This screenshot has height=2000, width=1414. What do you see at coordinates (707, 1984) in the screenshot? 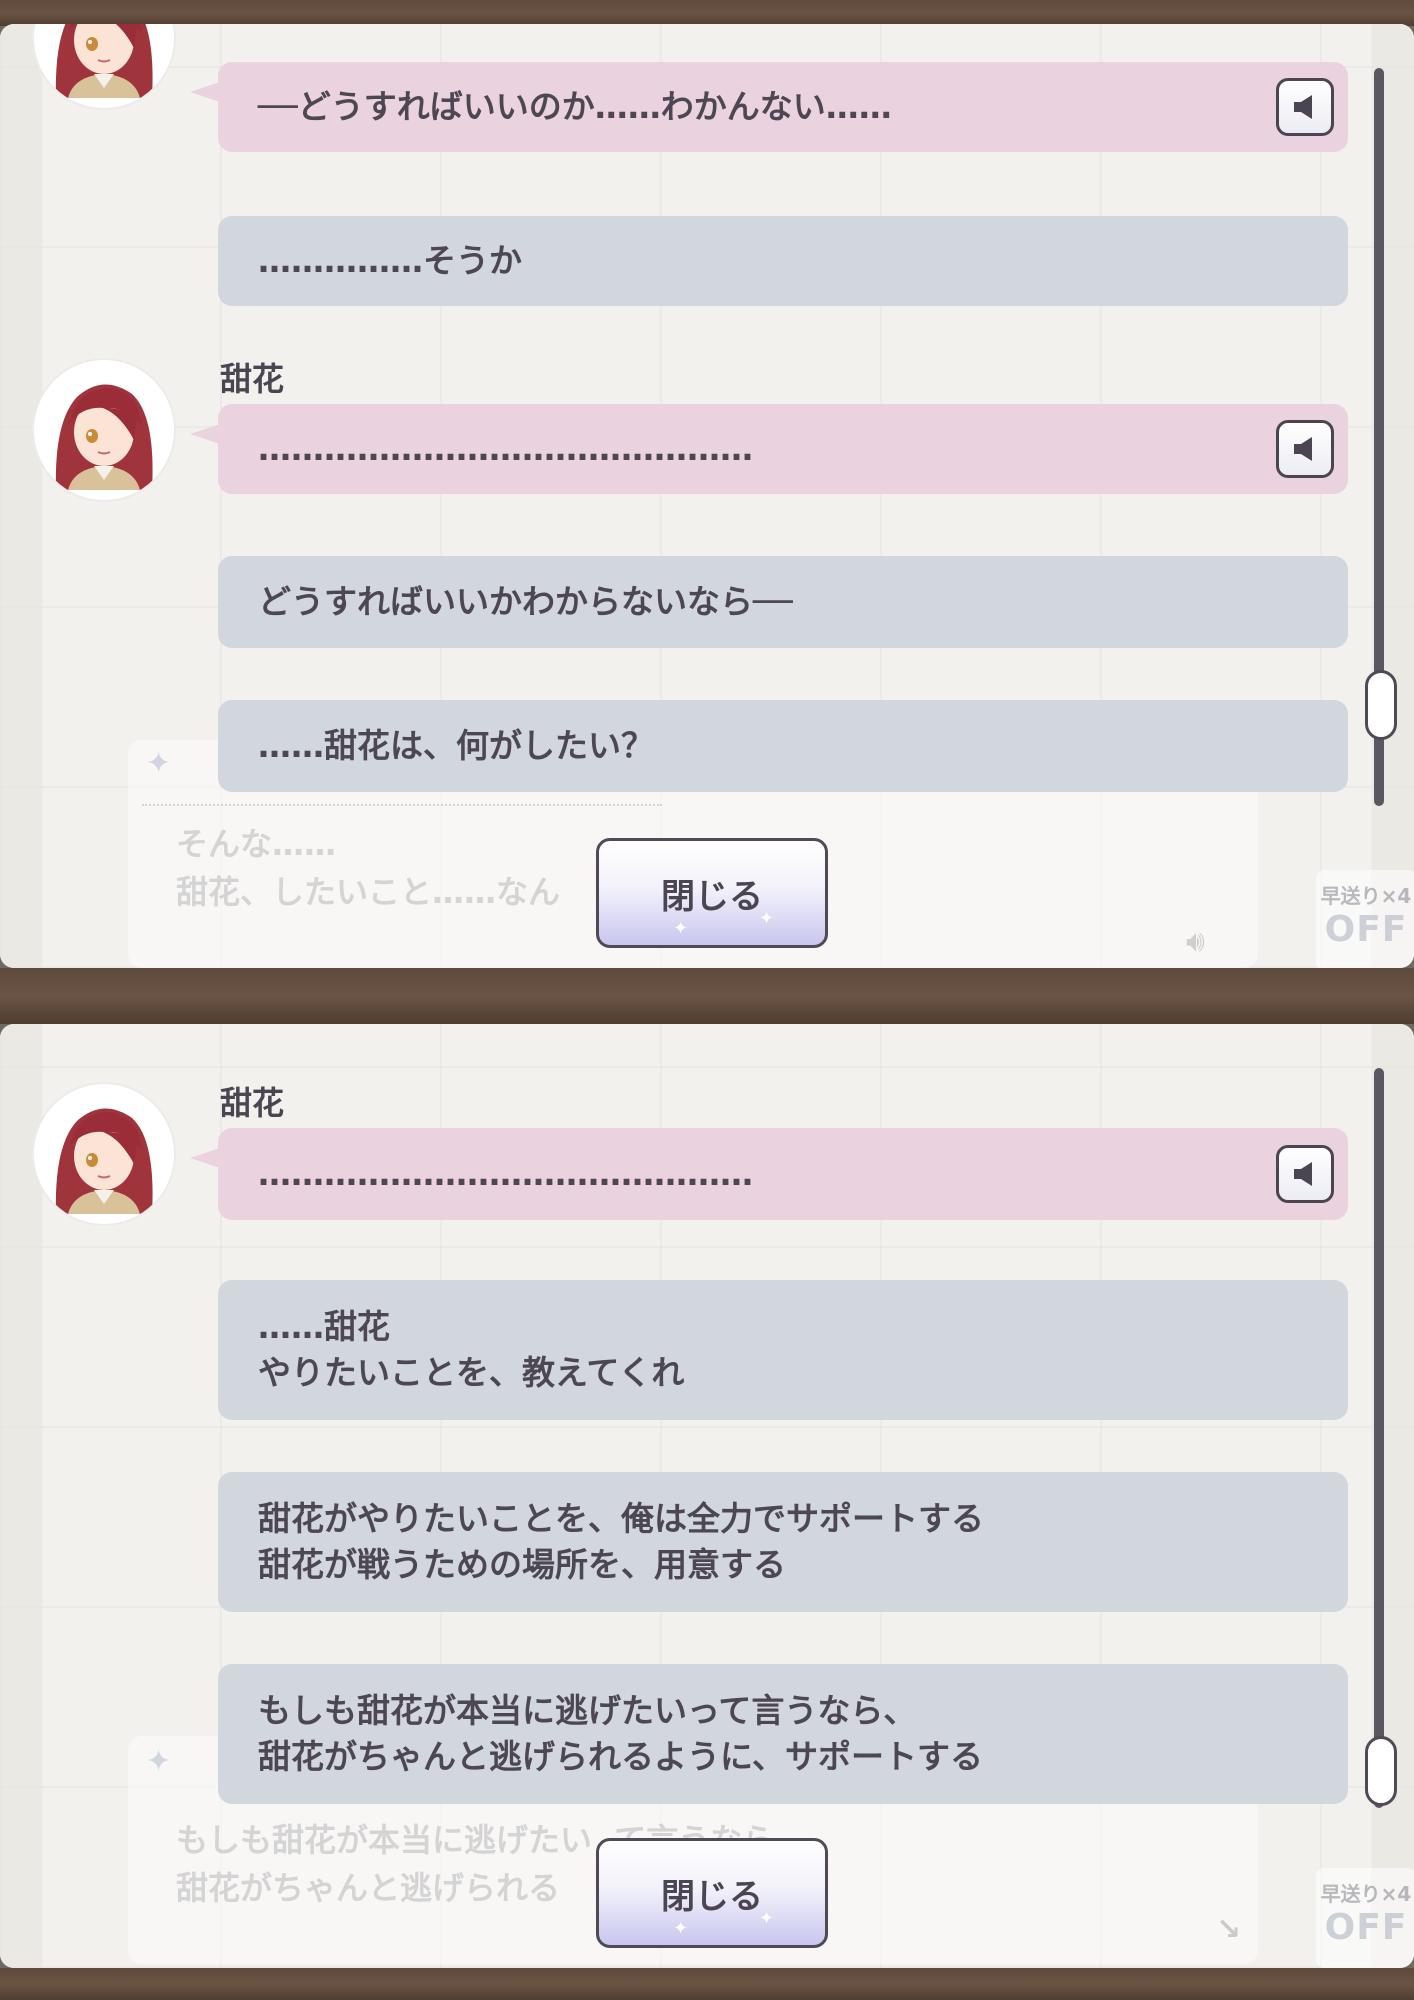
I see `background-bottom` at bounding box center [707, 1984].